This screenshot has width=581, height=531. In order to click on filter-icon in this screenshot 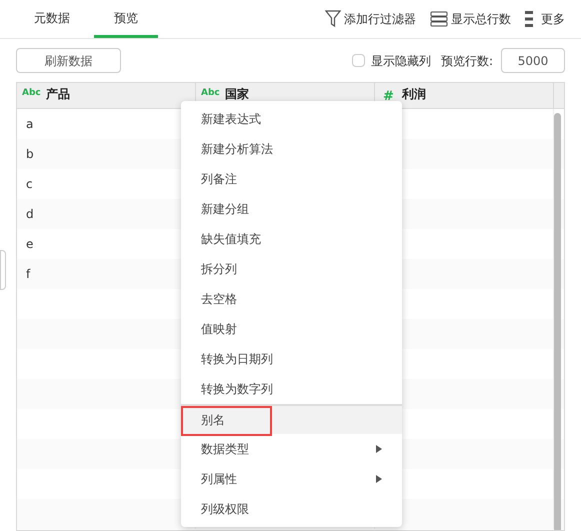, I will do `click(333, 19)`.